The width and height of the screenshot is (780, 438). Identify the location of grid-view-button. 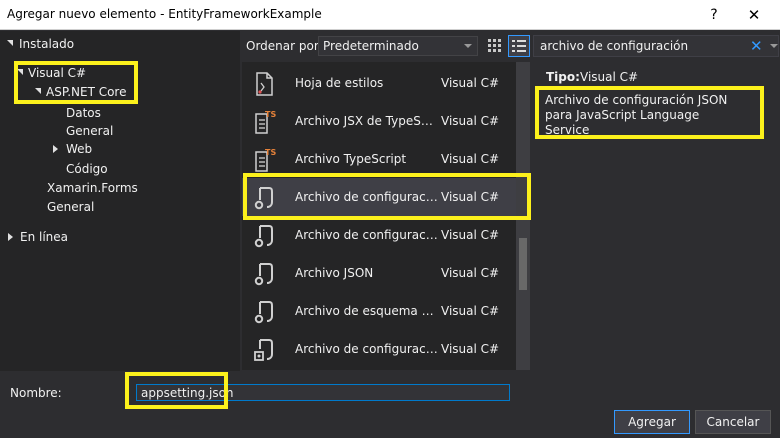
(494, 45).